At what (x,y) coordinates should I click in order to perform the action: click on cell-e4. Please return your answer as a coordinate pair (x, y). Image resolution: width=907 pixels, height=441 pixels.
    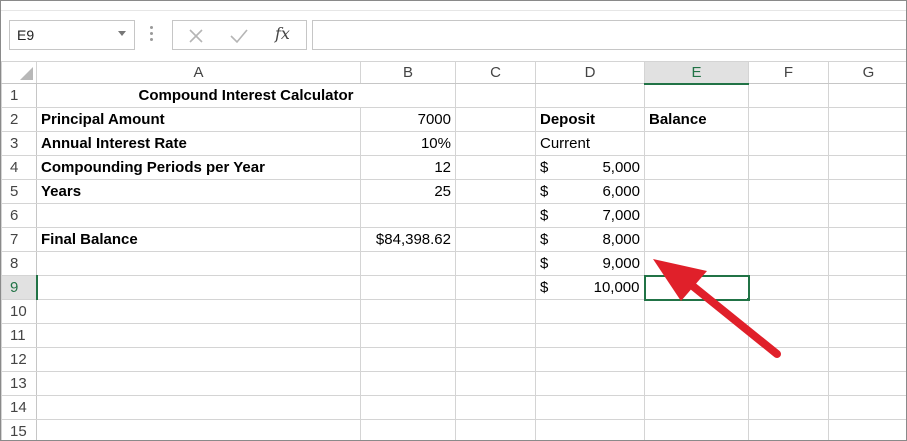
    Looking at the image, I should click on (696, 167).